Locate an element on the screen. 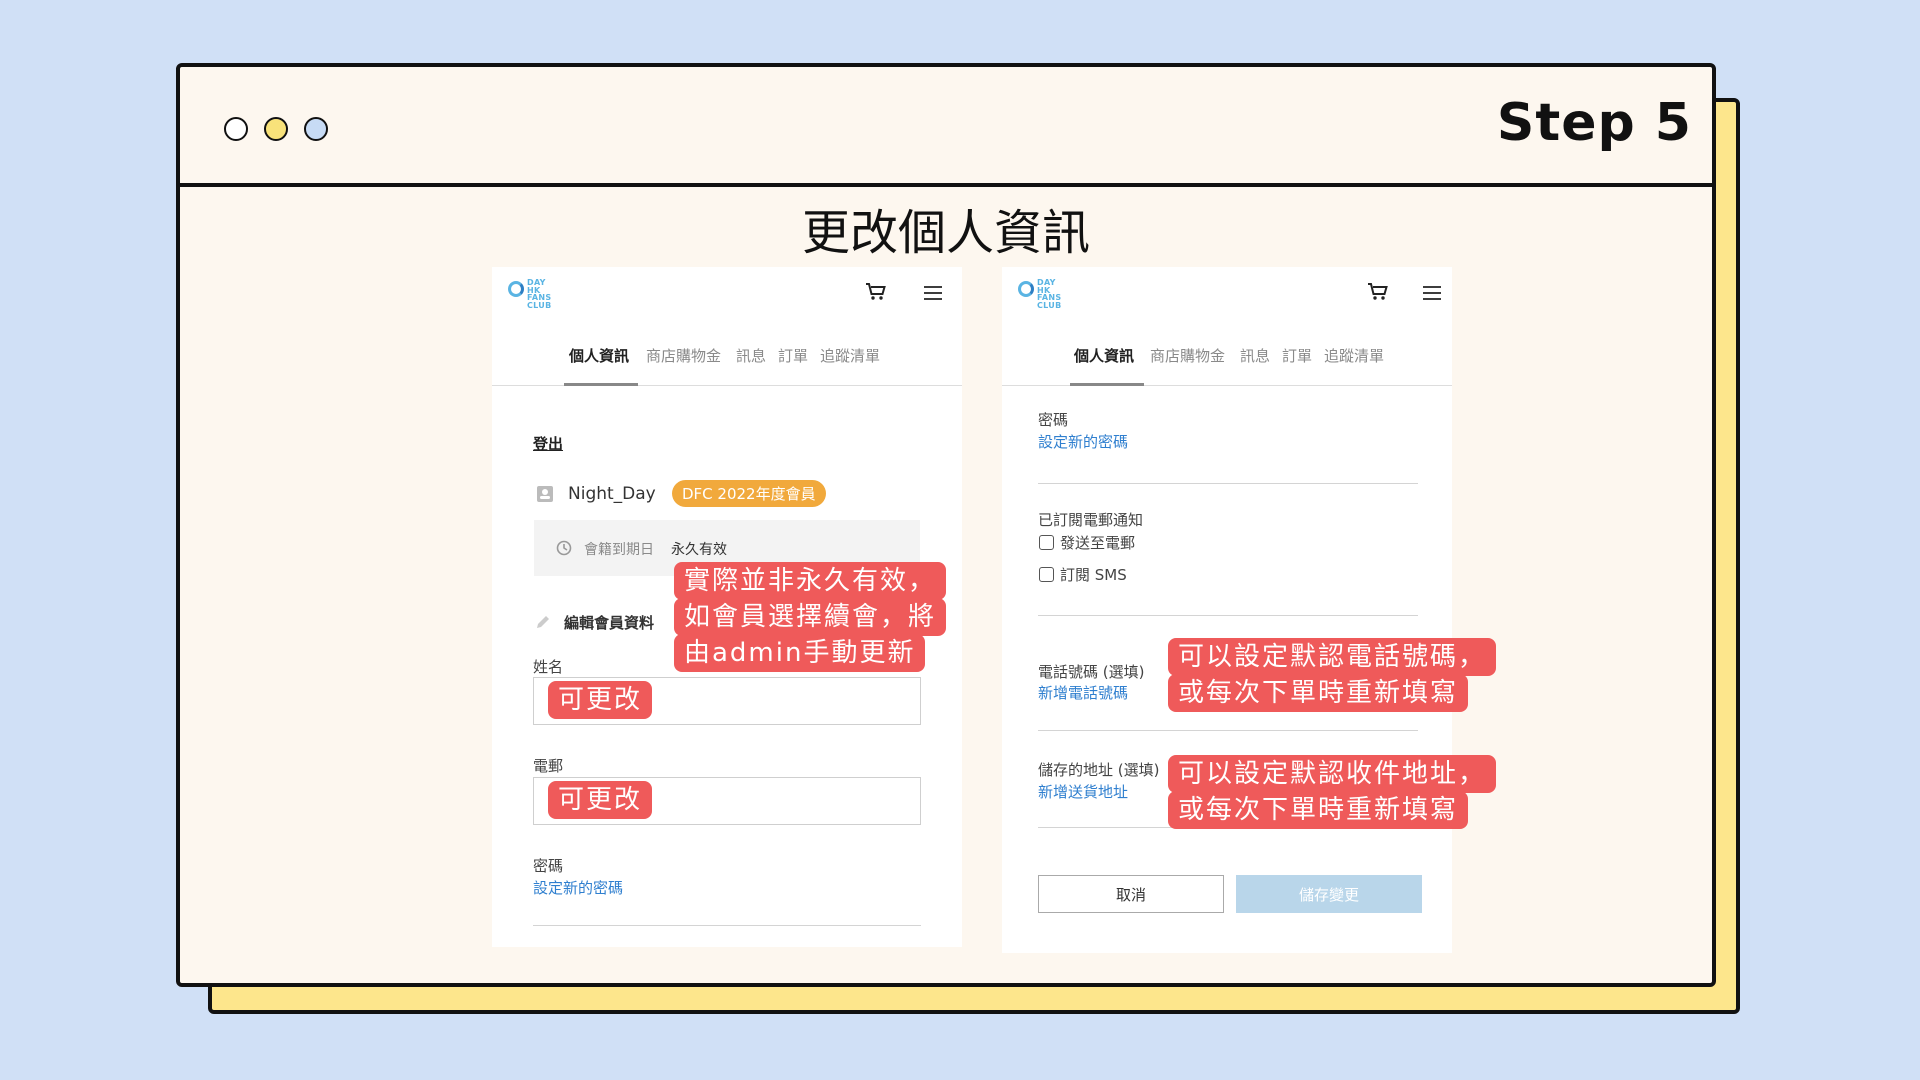 The image size is (1920, 1080). save-changes-button: 儲存變更 is located at coordinates (1329, 894).